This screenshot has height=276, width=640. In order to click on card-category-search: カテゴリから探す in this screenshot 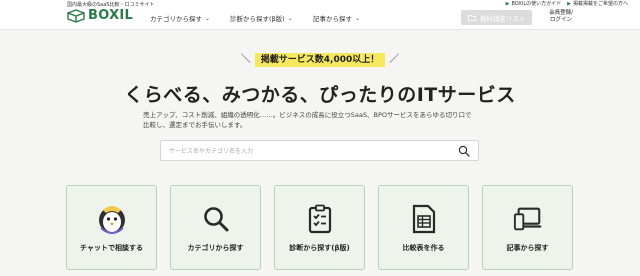, I will do `click(215, 227)`.